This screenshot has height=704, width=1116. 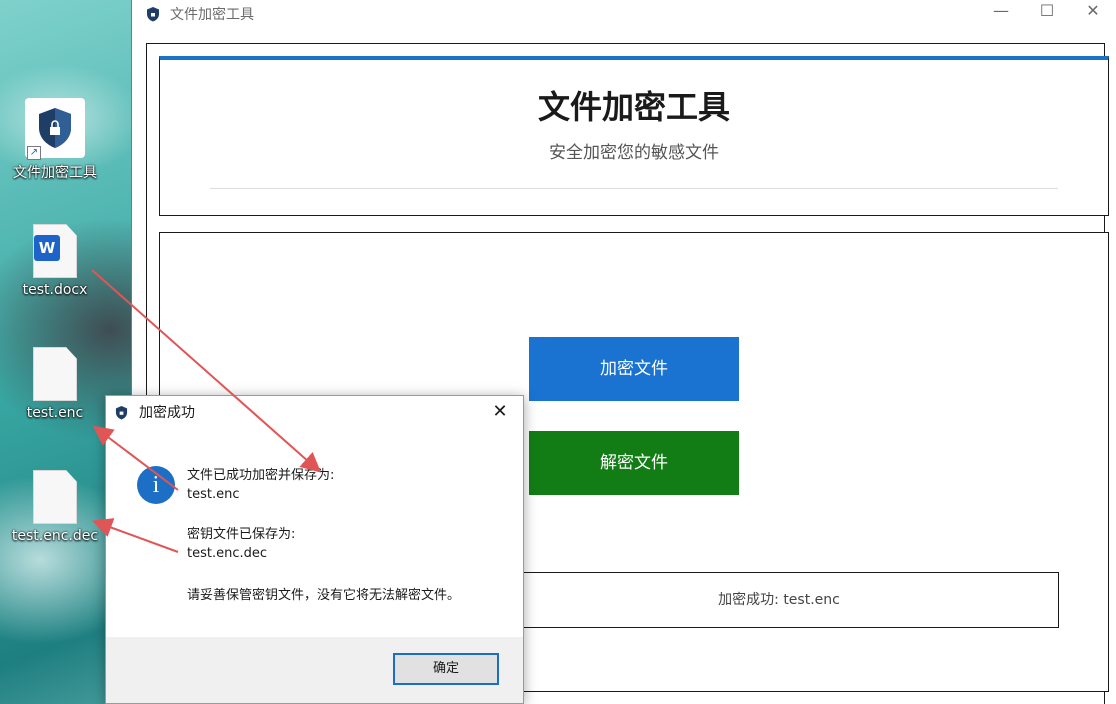 I want to click on page-subtitle: 安全加密您的敏感文件, so click(x=634, y=153).